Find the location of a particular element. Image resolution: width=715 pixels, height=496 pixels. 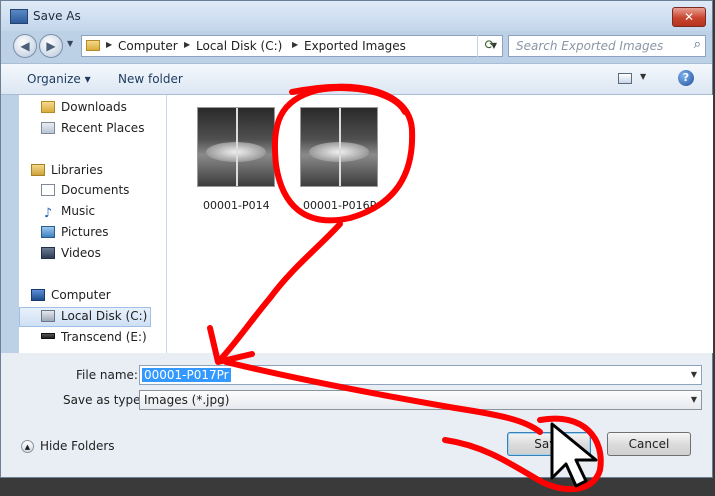

documents-icon is located at coordinates (48, 190).